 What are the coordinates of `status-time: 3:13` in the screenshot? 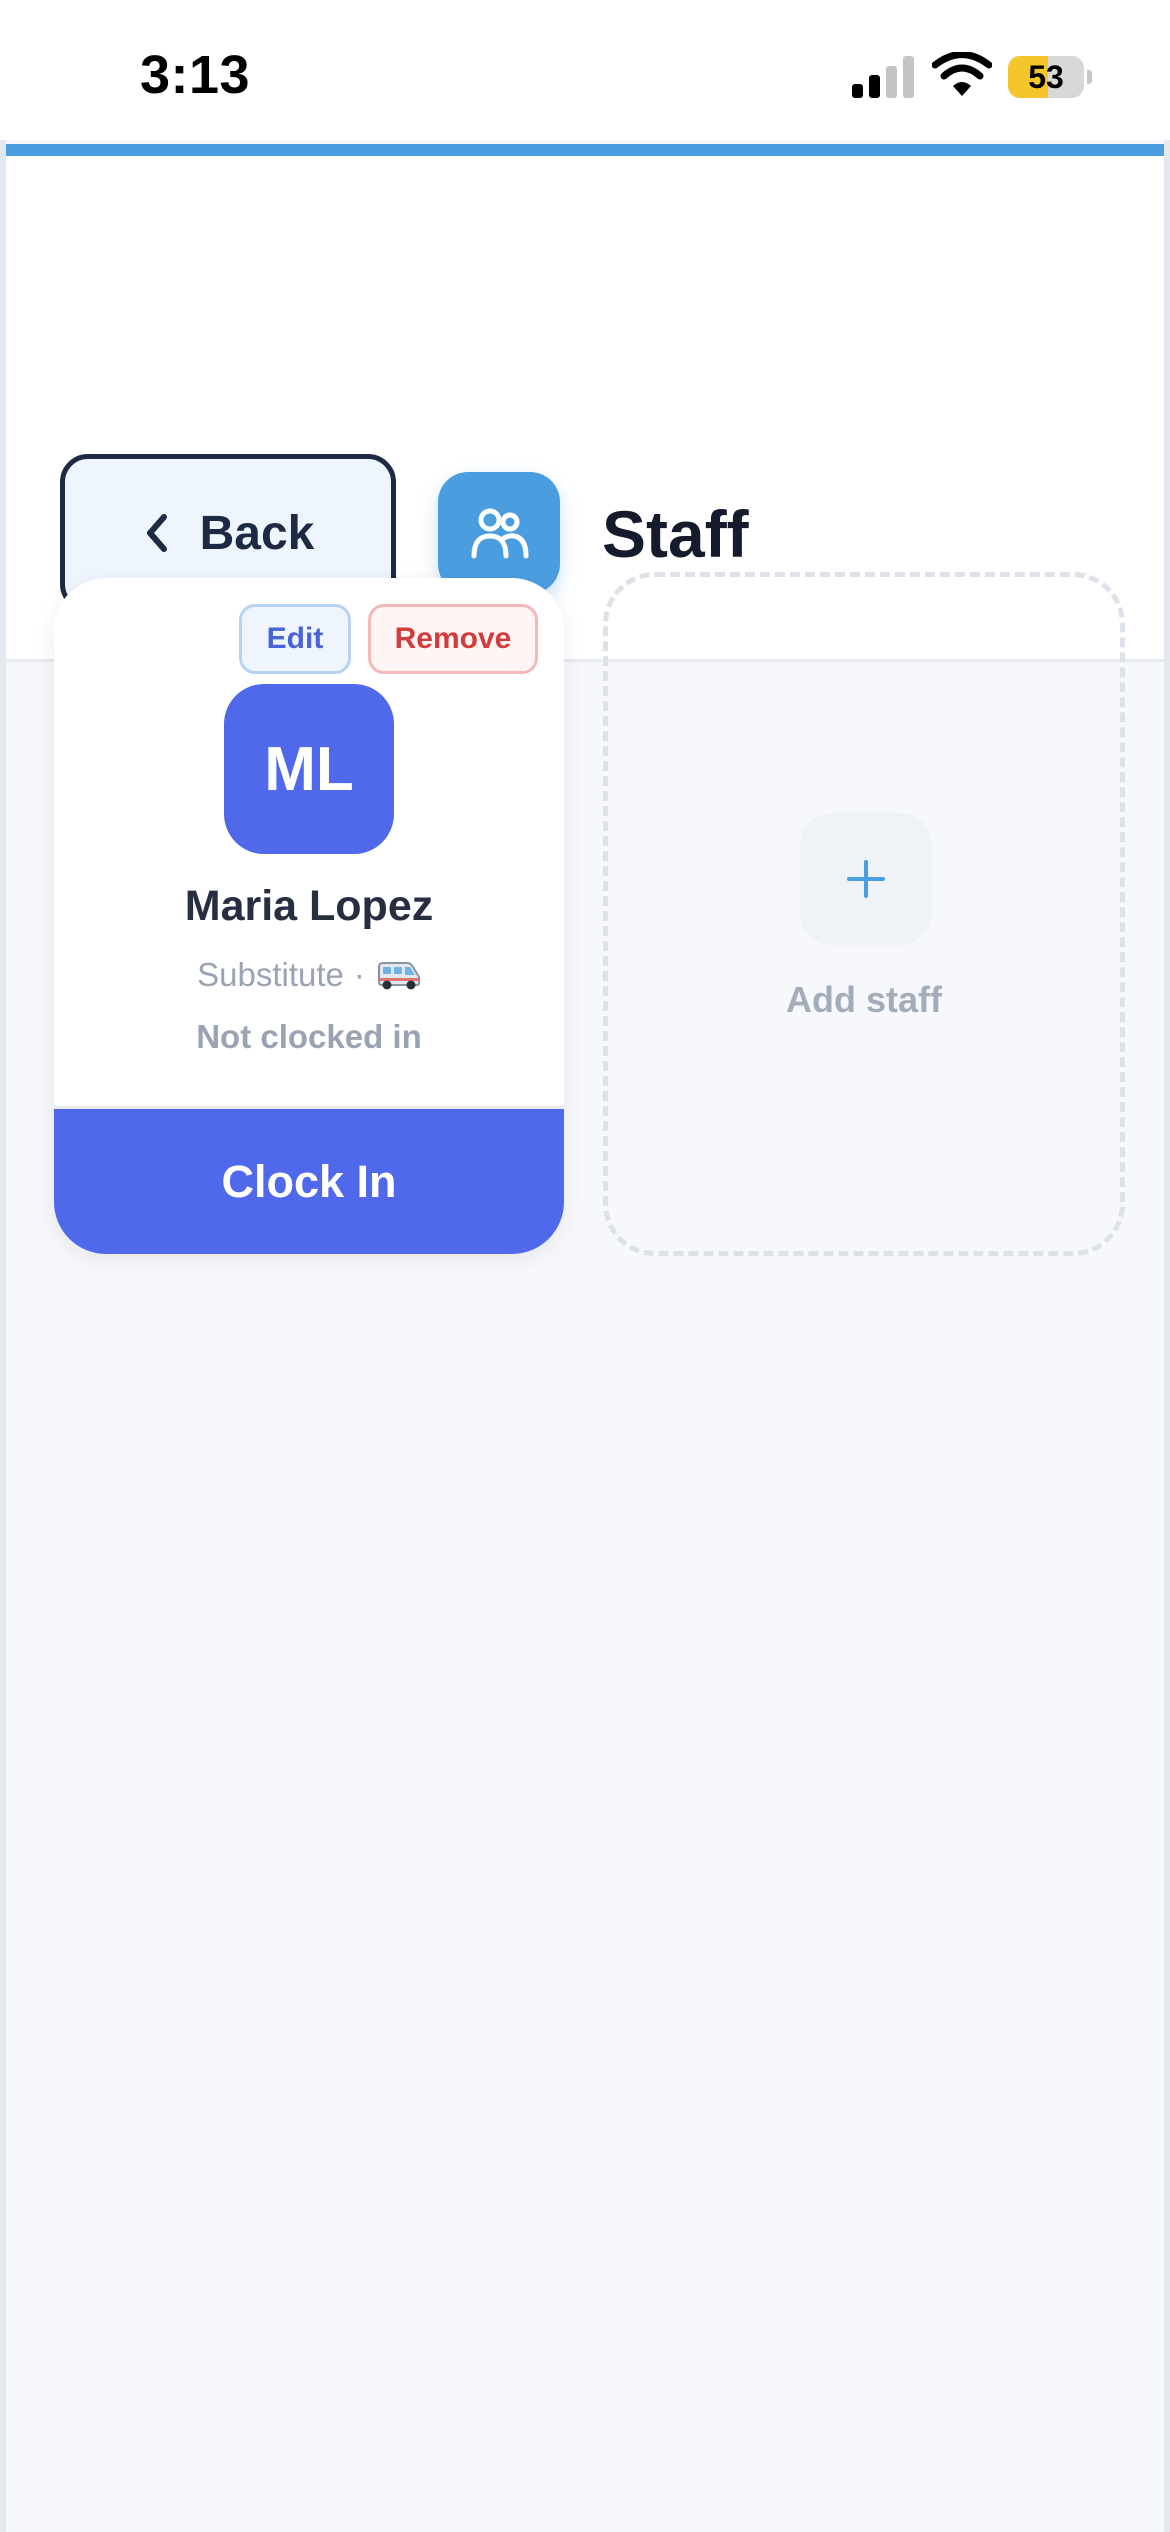 It's located at (195, 75).